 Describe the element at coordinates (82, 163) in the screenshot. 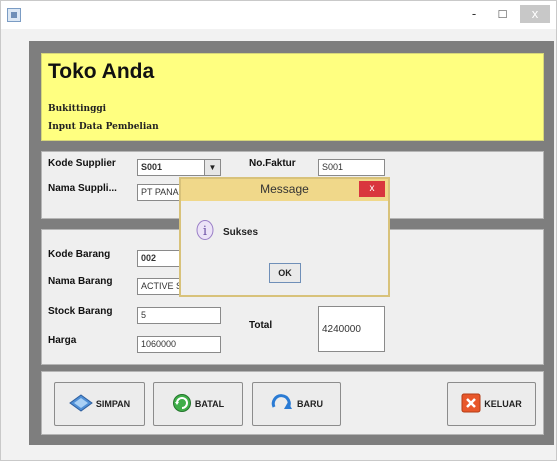

I see `kode-supplier-label: Kode Supplier` at that location.